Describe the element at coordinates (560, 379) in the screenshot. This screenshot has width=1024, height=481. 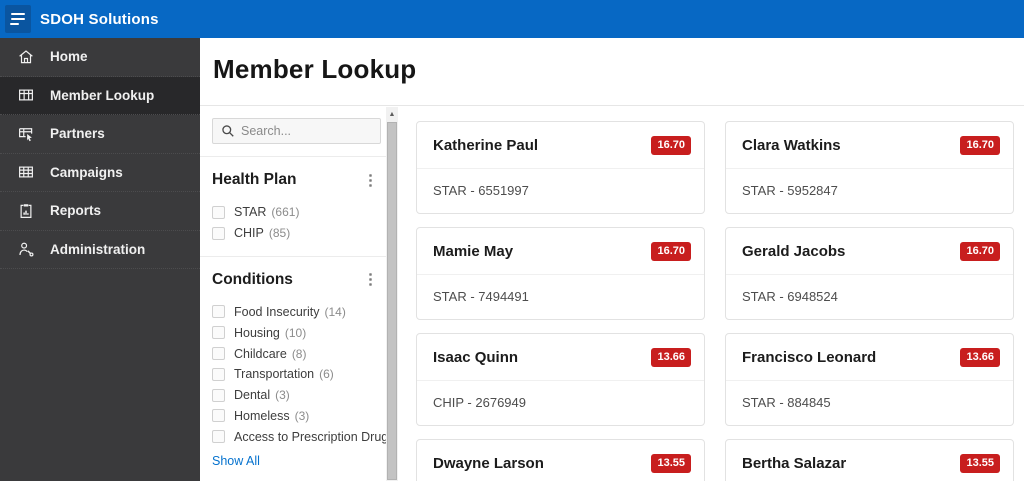
I see `member-card: Isaac Quinn 13.66 CHIP - 2676949` at that location.